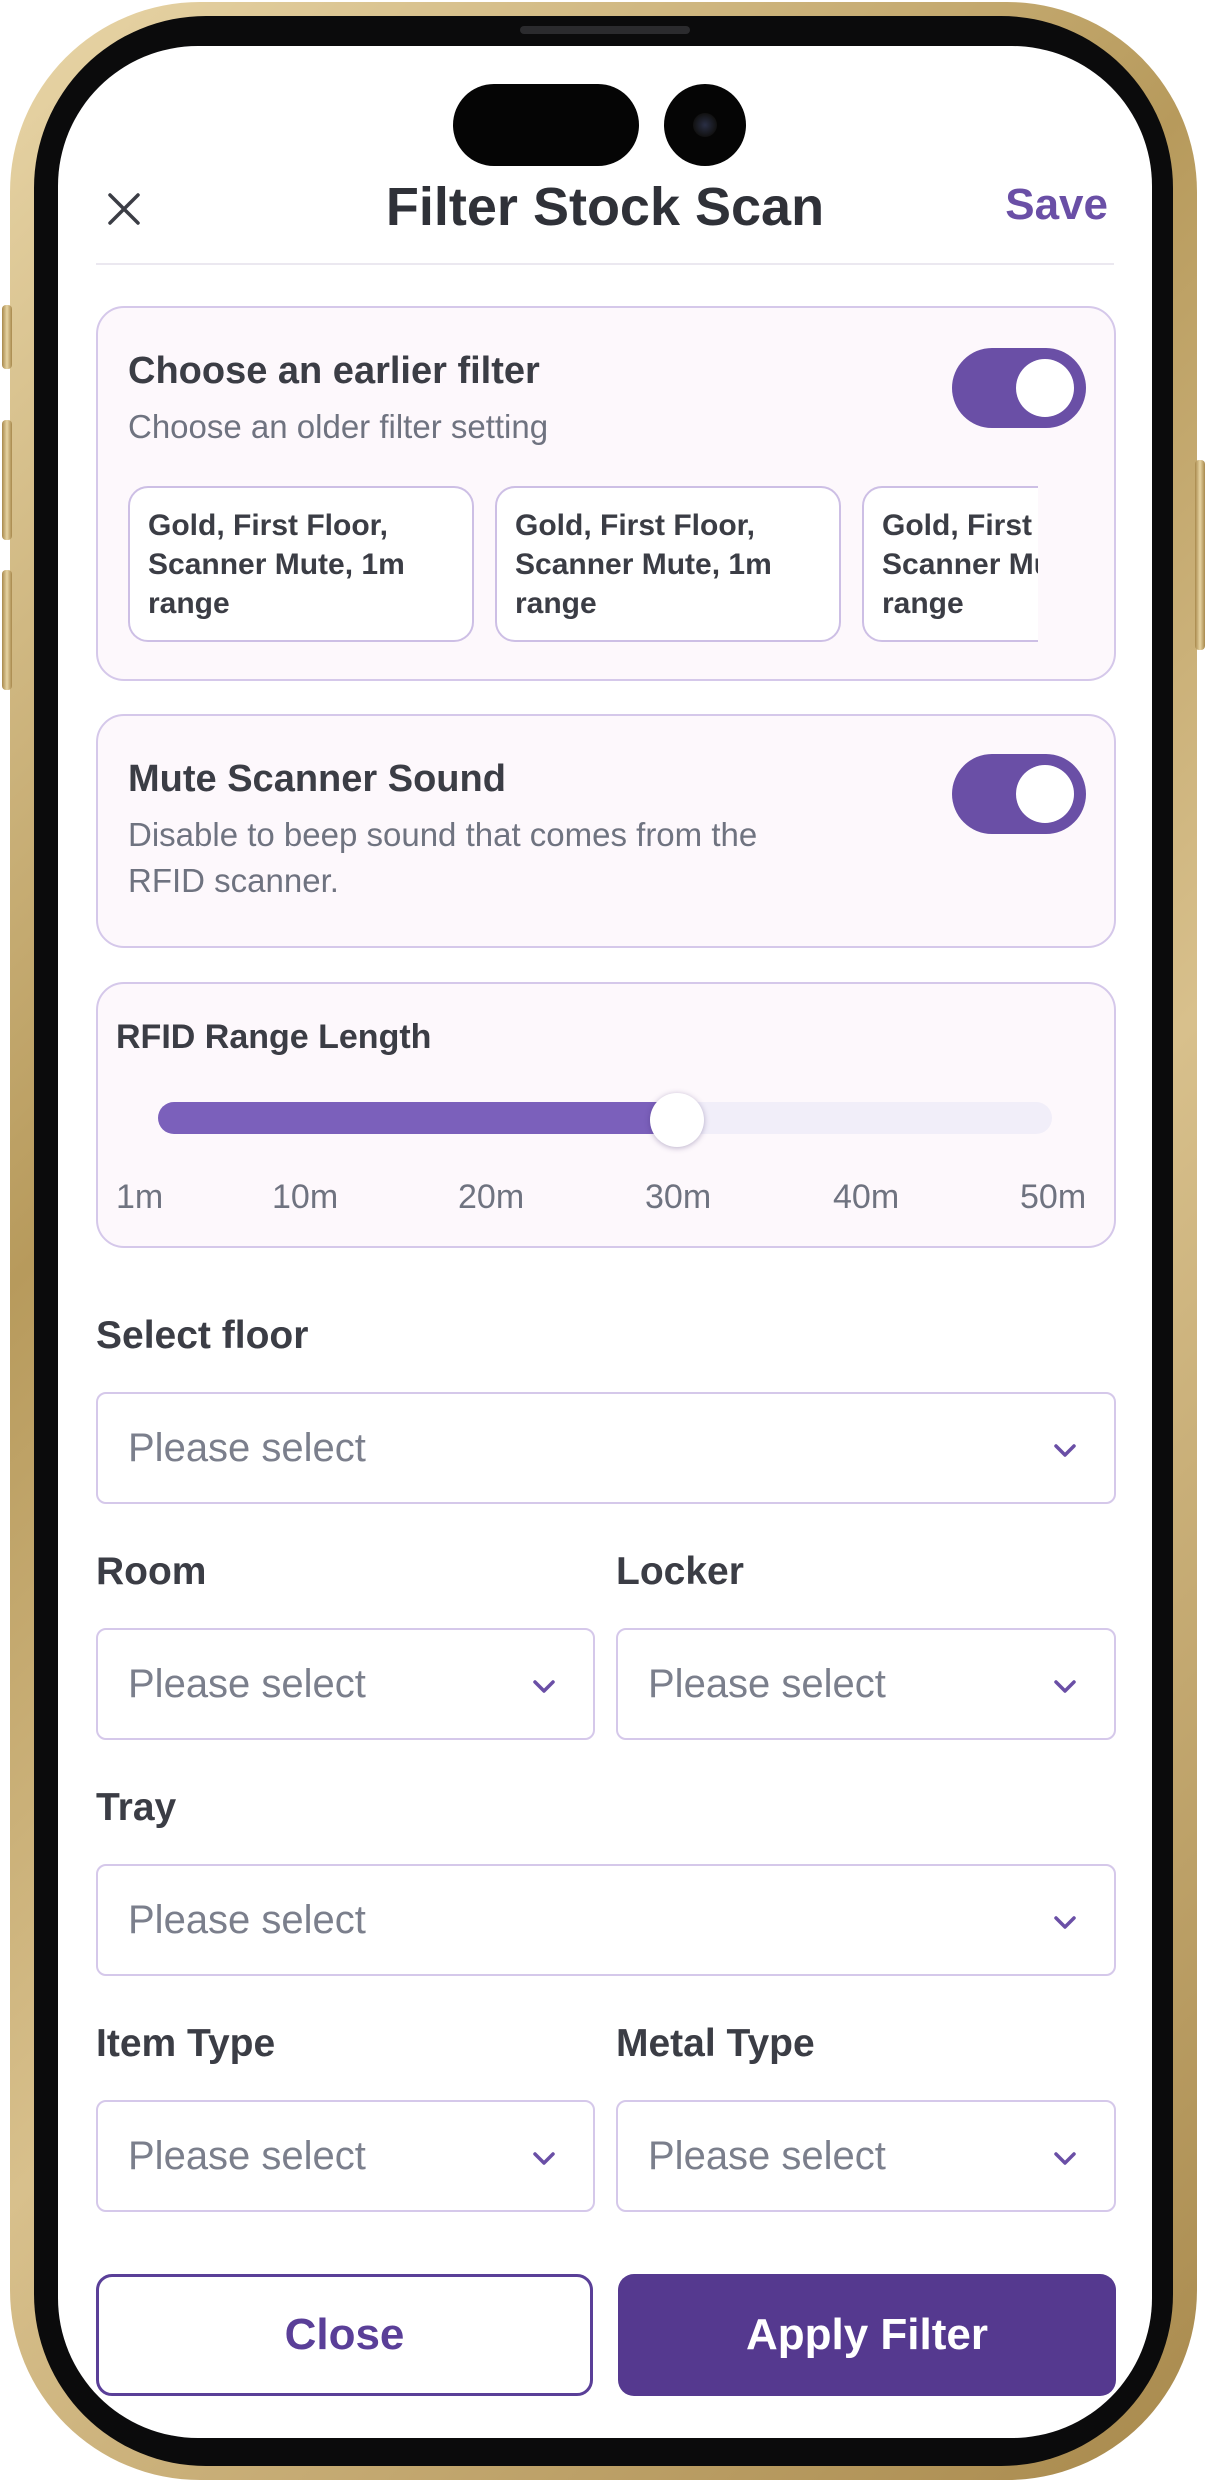 The image size is (1207, 2484). Describe the element at coordinates (767, 2156) in the screenshot. I see `metal-type-select-placeholder: Please select` at that location.